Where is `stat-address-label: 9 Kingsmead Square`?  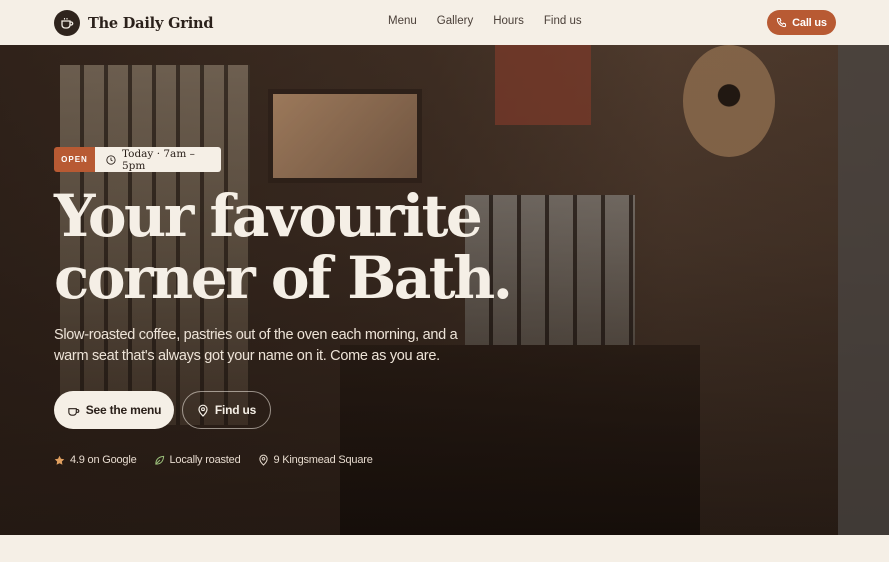
stat-address-label: 9 Kingsmead Square is located at coordinates (323, 460).